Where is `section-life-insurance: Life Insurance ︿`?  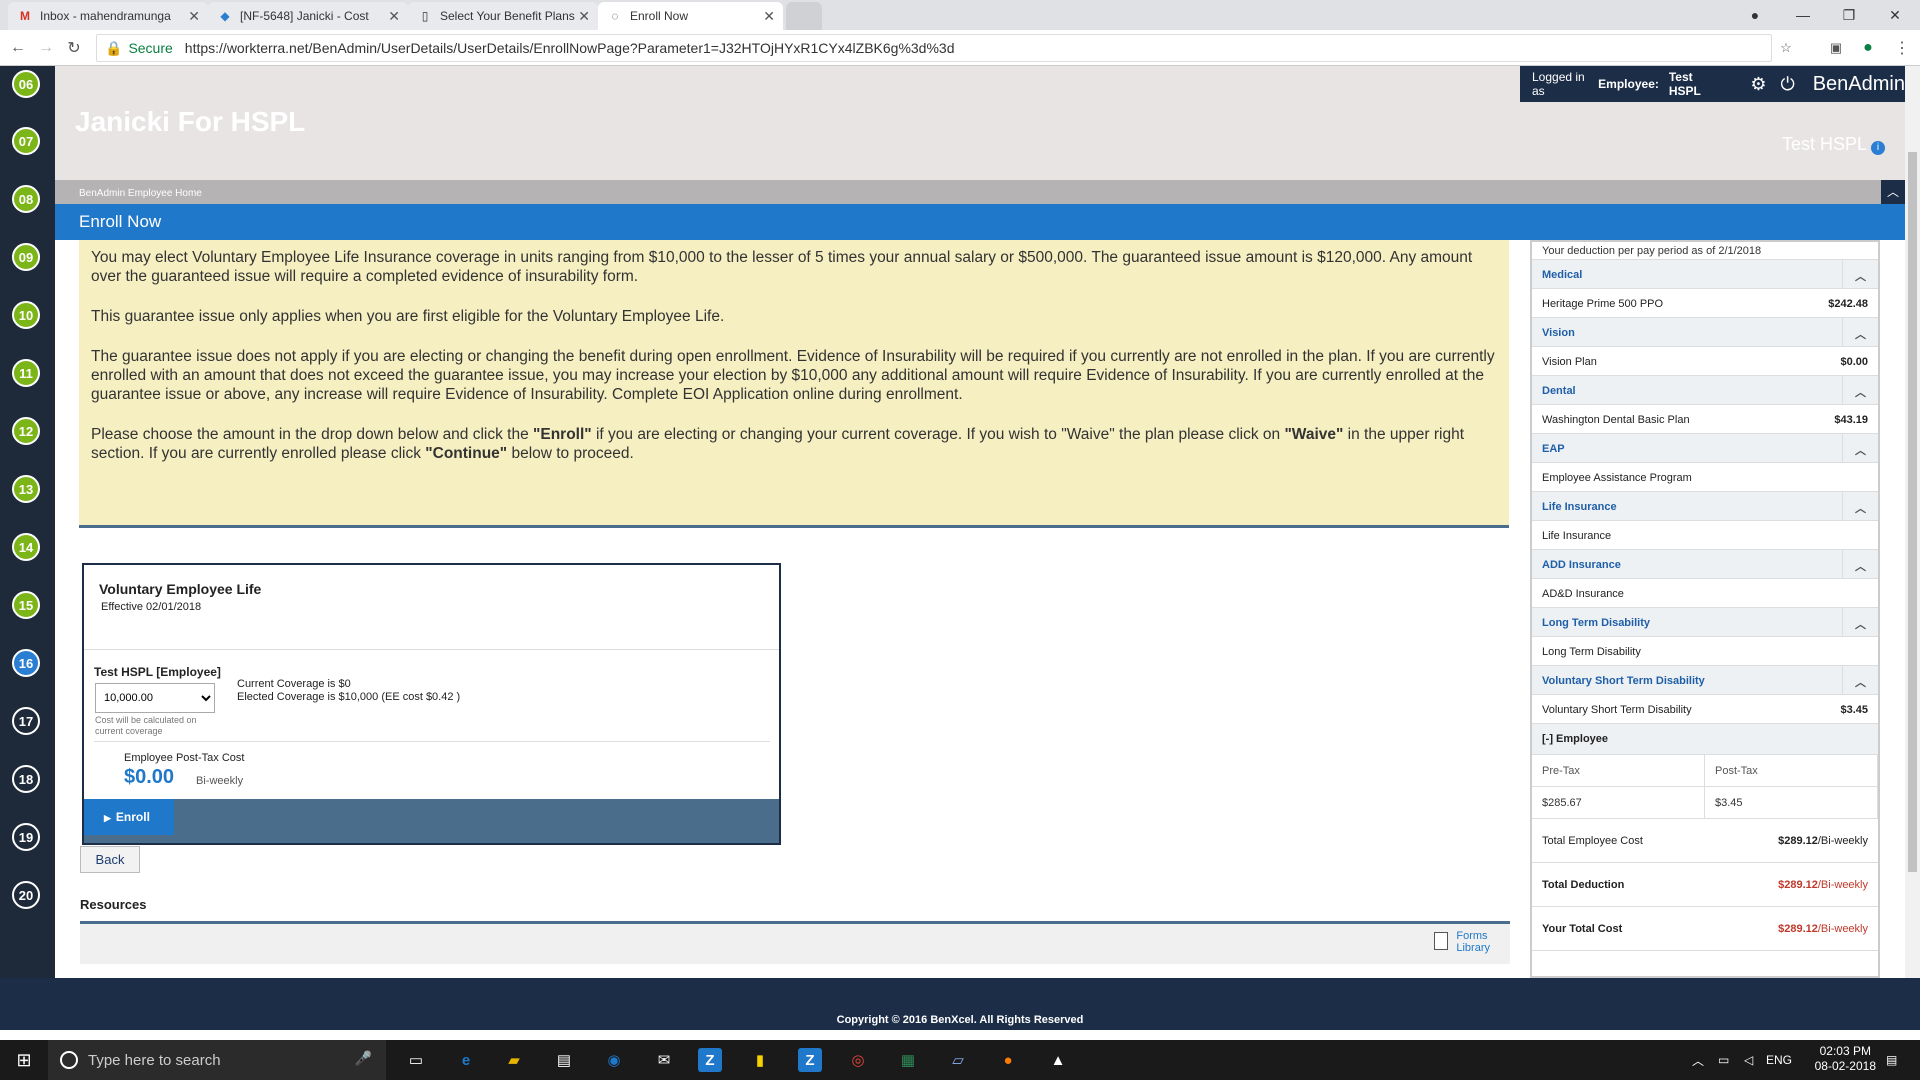
section-life-insurance: Life Insurance ︿ is located at coordinates (1705, 506).